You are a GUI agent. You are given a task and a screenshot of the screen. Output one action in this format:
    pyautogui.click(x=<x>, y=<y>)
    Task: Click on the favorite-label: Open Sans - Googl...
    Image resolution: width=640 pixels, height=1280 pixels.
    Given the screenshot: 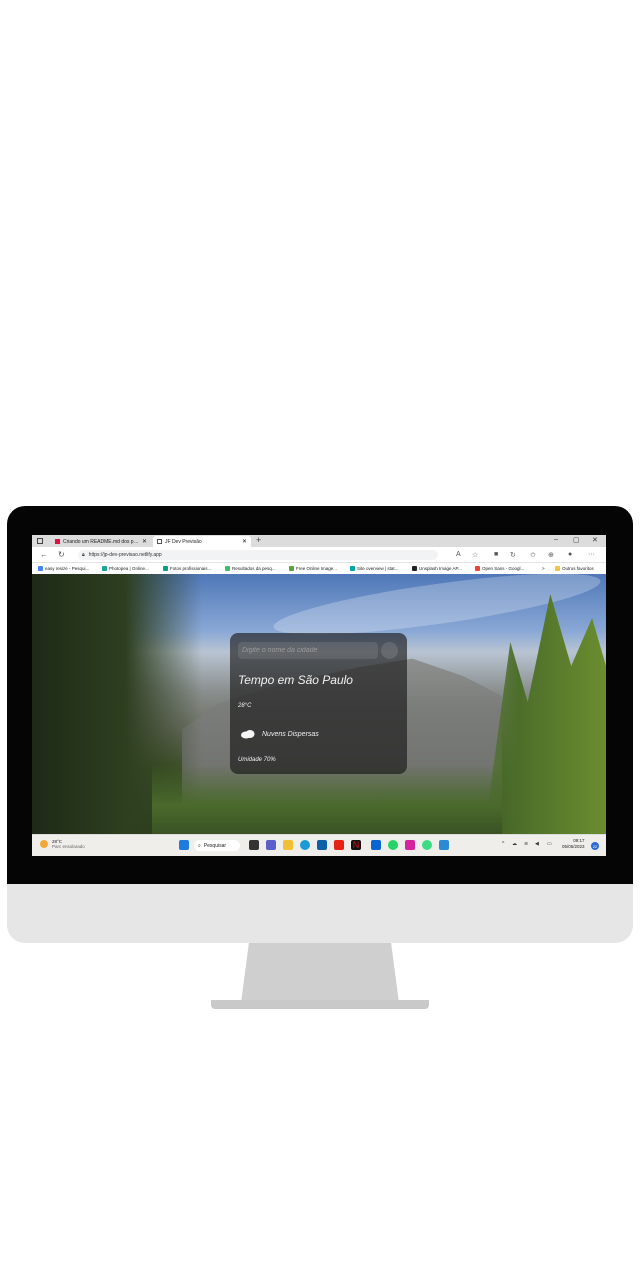 What is the action you would take?
    pyautogui.click(x=503, y=568)
    